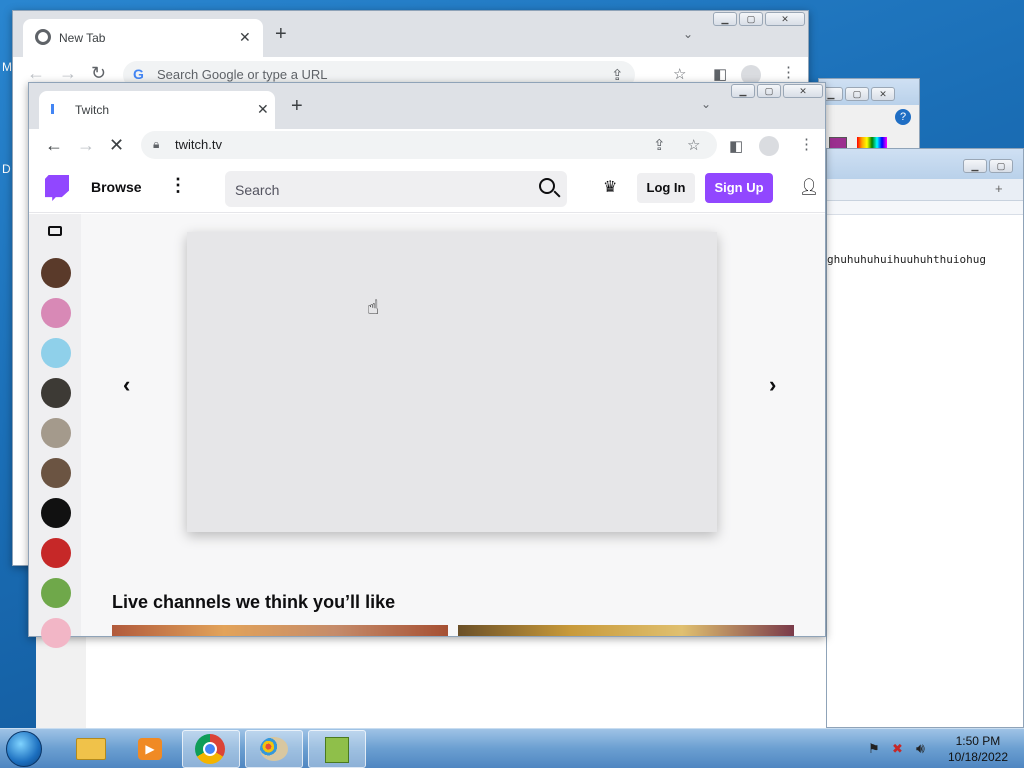 Image resolution: width=1024 pixels, height=768 pixels. What do you see at coordinates (988, 166) in the screenshot?
I see `window-controls: ▁ ▢` at bounding box center [988, 166].